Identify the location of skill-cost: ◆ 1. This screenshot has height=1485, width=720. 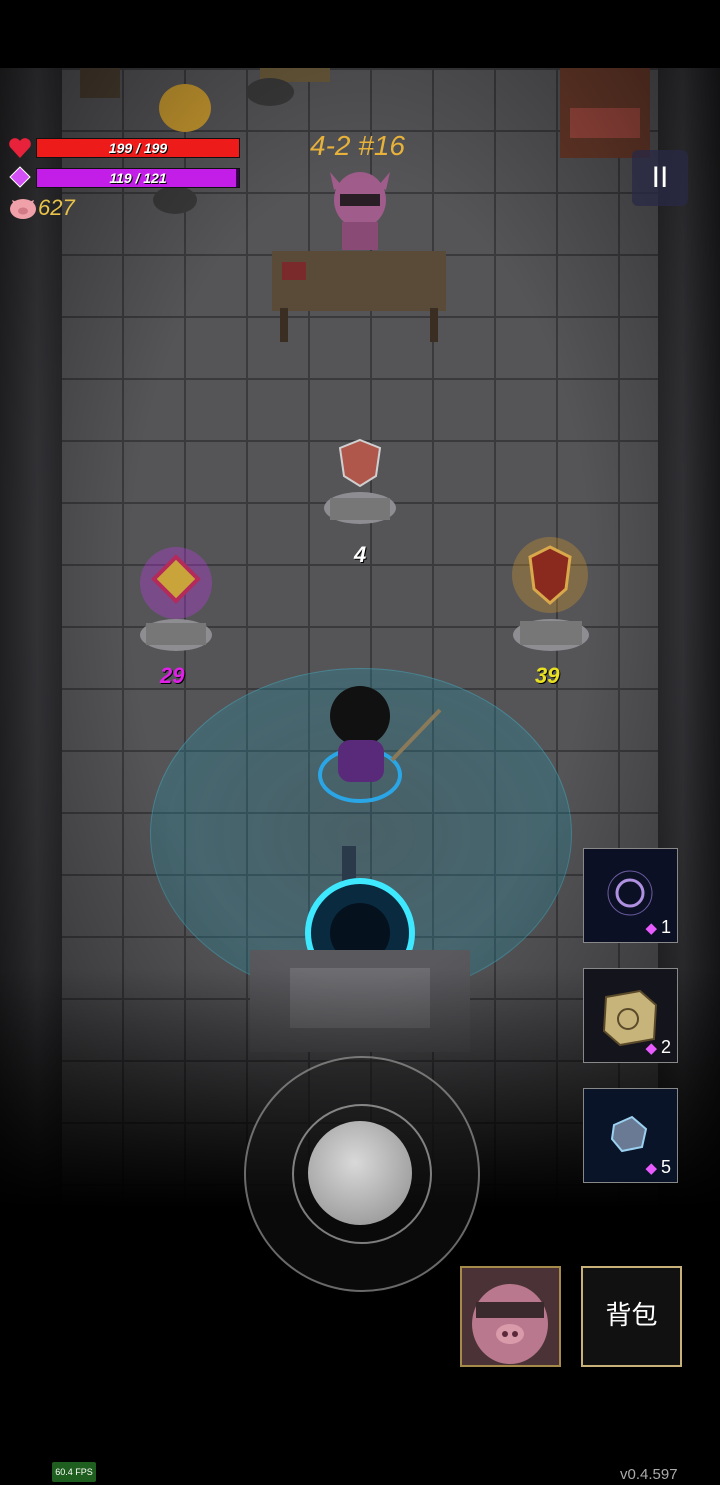
(658, 927).